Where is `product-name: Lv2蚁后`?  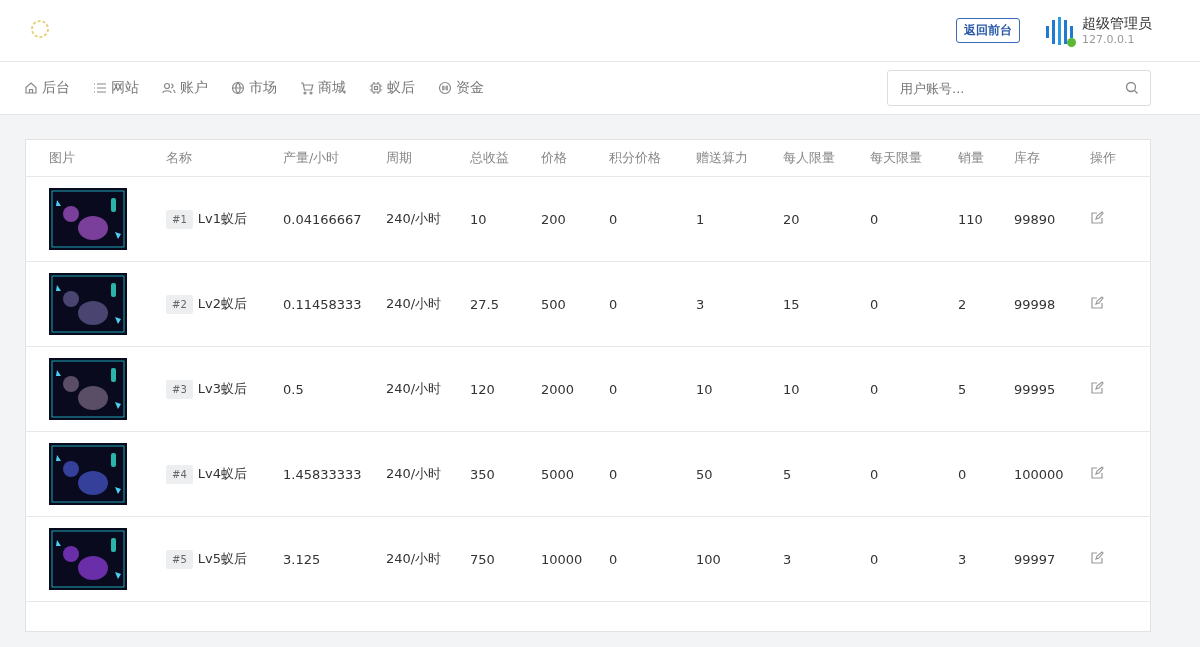
product-name: Lv2蚁后 is located at coordinates (222, 304).